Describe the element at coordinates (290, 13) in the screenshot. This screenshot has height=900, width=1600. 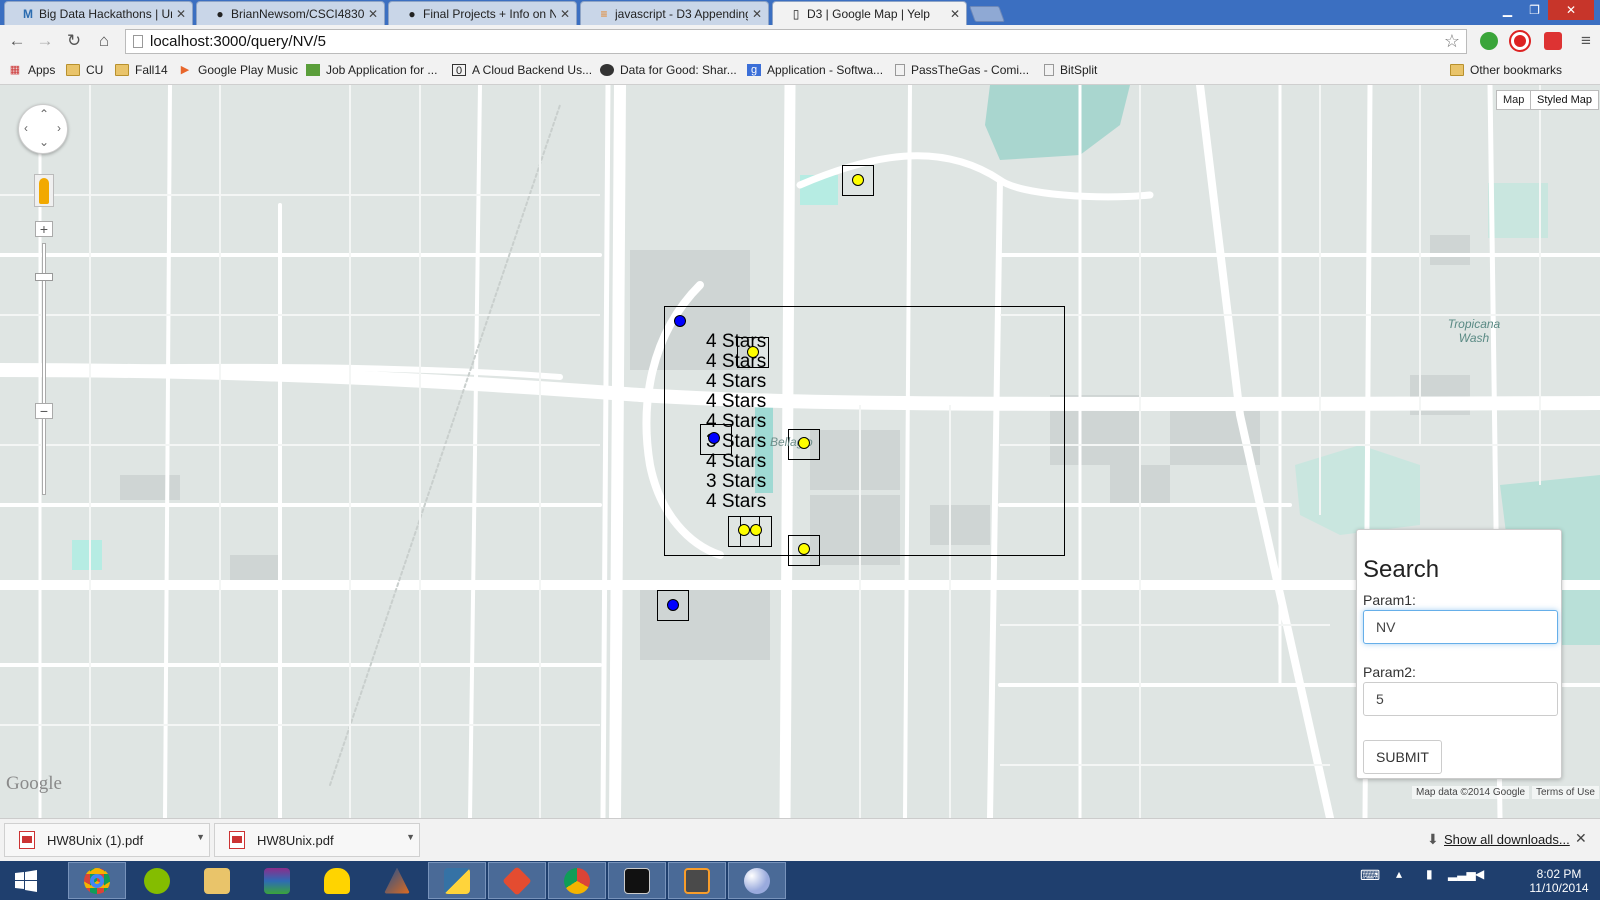
I see `tab-github-csci4830: ● BrianNewsom/CSCI4830- ✕` at that location.